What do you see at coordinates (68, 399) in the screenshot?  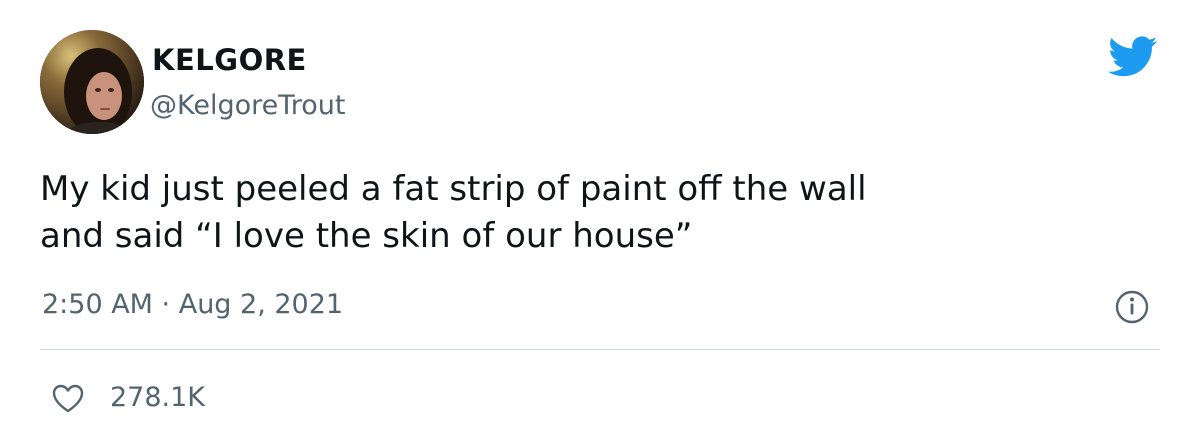 I see `heart-icon` at bounding box center [68, 399].